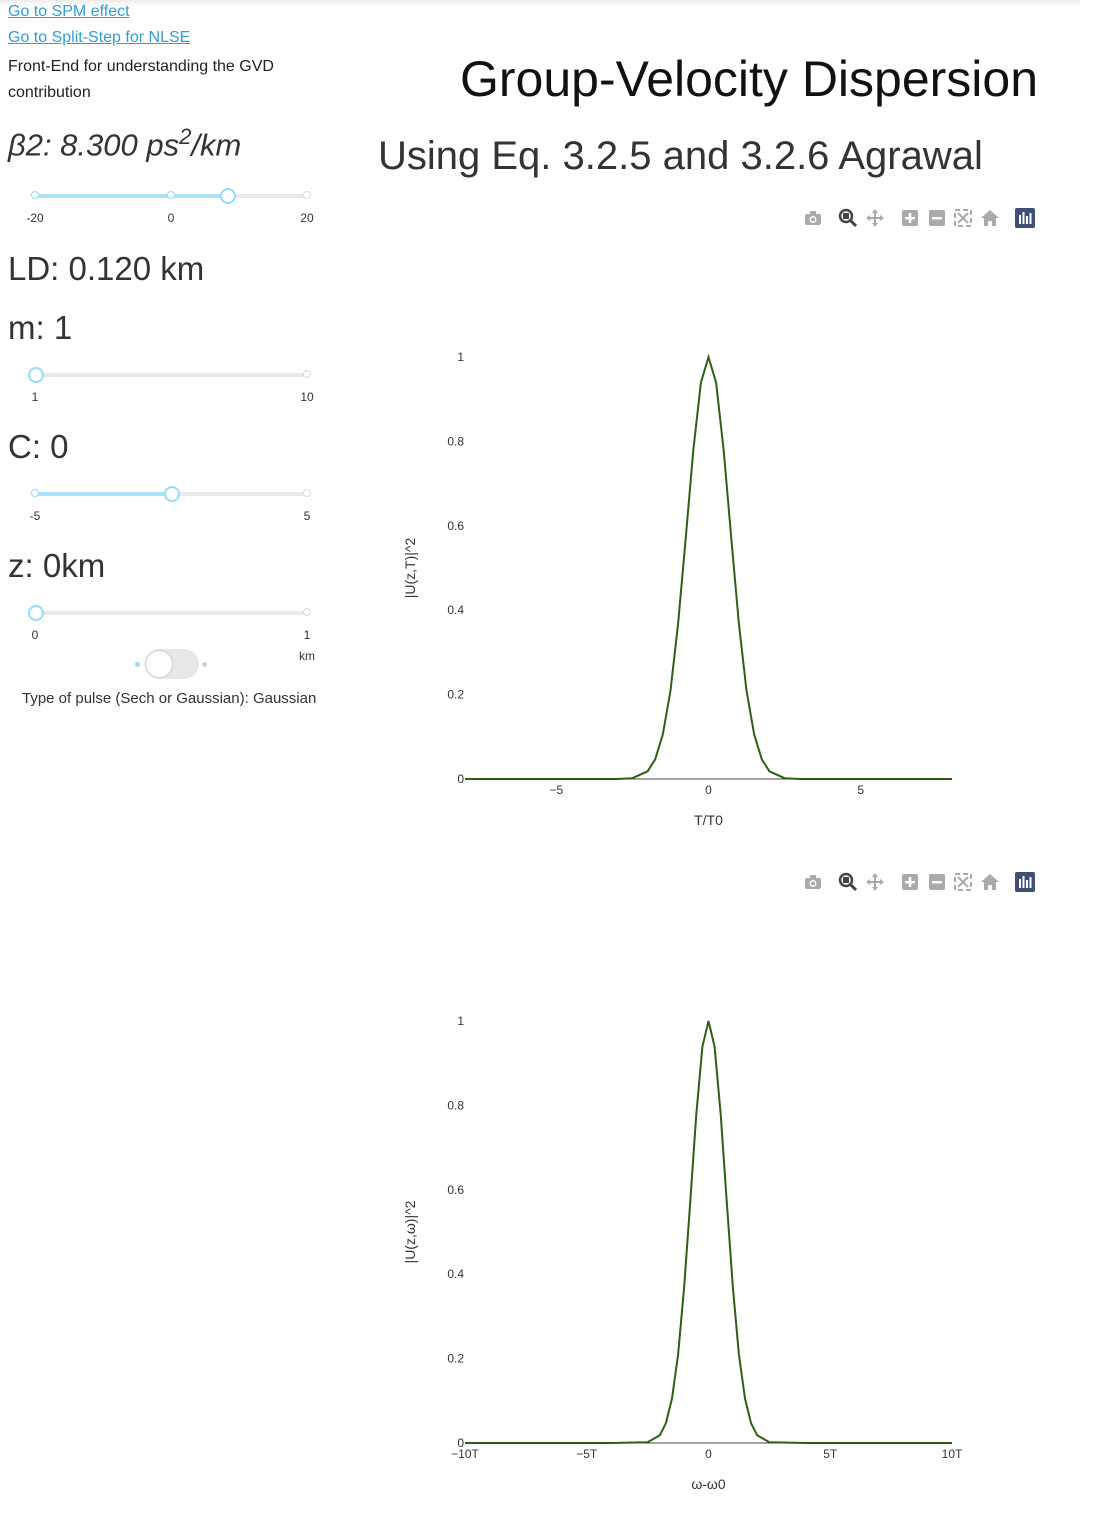 Image resolution: width=1096 pixels, height=1525 pixels. What do you see at coordinates (35, 516) in the screenshot?
I see `slider-mark: -5` at bounding box center [35, 516].